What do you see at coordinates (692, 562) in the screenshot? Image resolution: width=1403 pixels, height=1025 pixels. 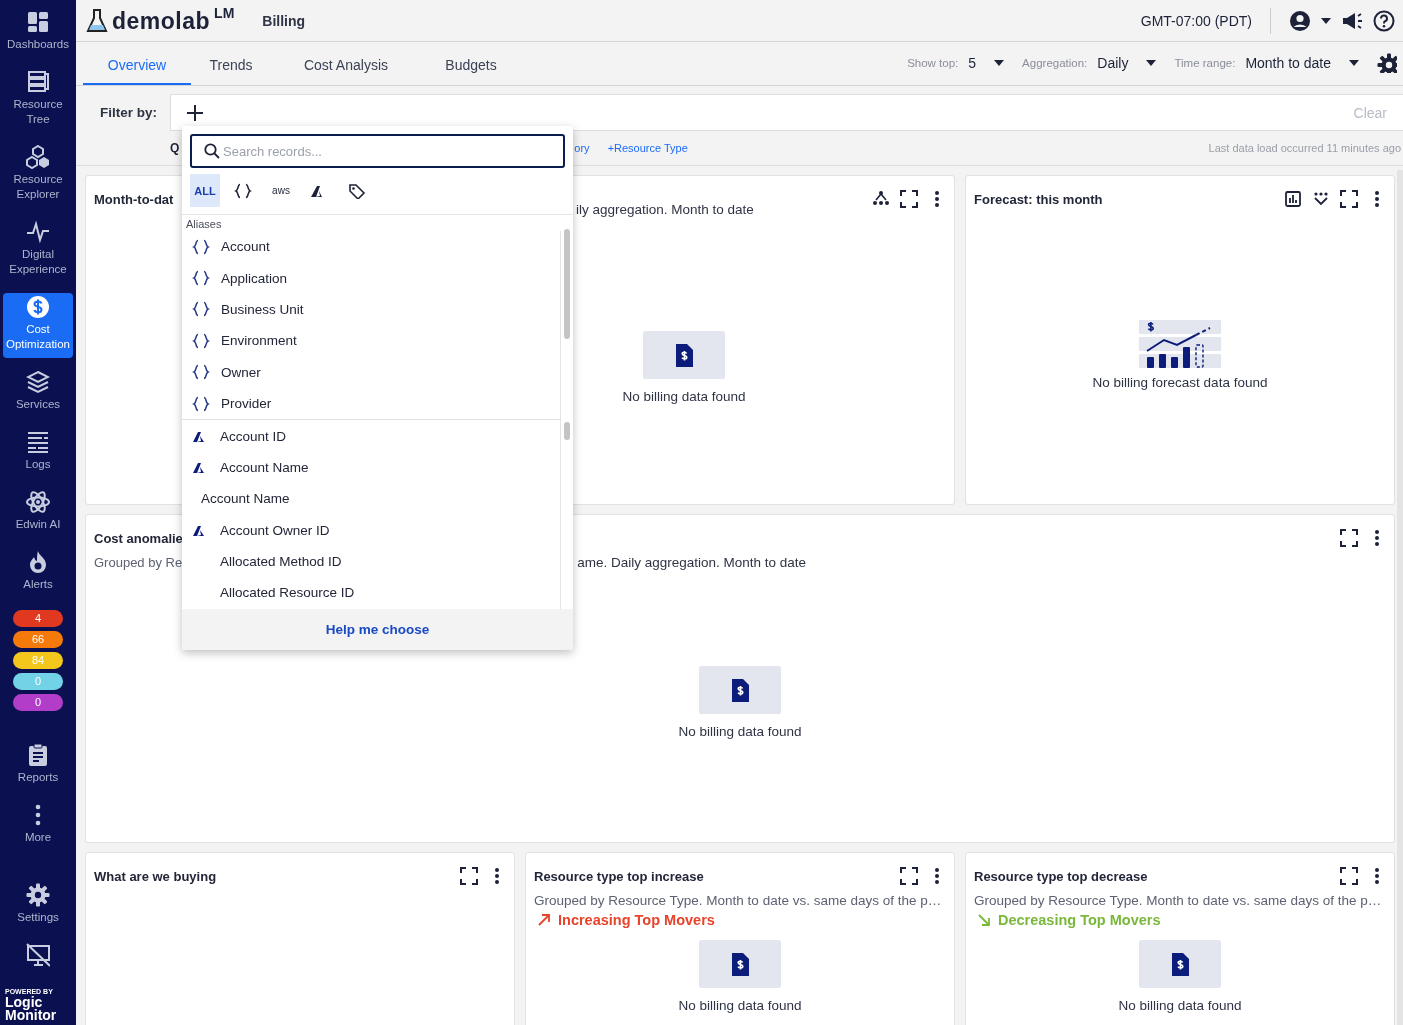 I see `widget-subtitle: ame. Daily aggregation. Month to date` at bounding box center [692, 562].